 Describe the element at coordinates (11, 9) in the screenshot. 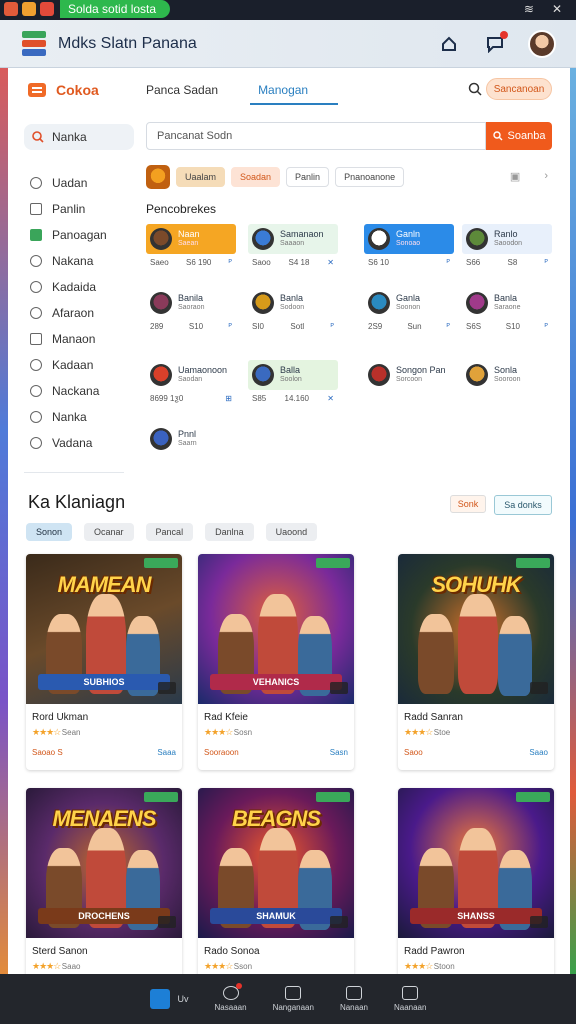

I see `window-icon` at that location.